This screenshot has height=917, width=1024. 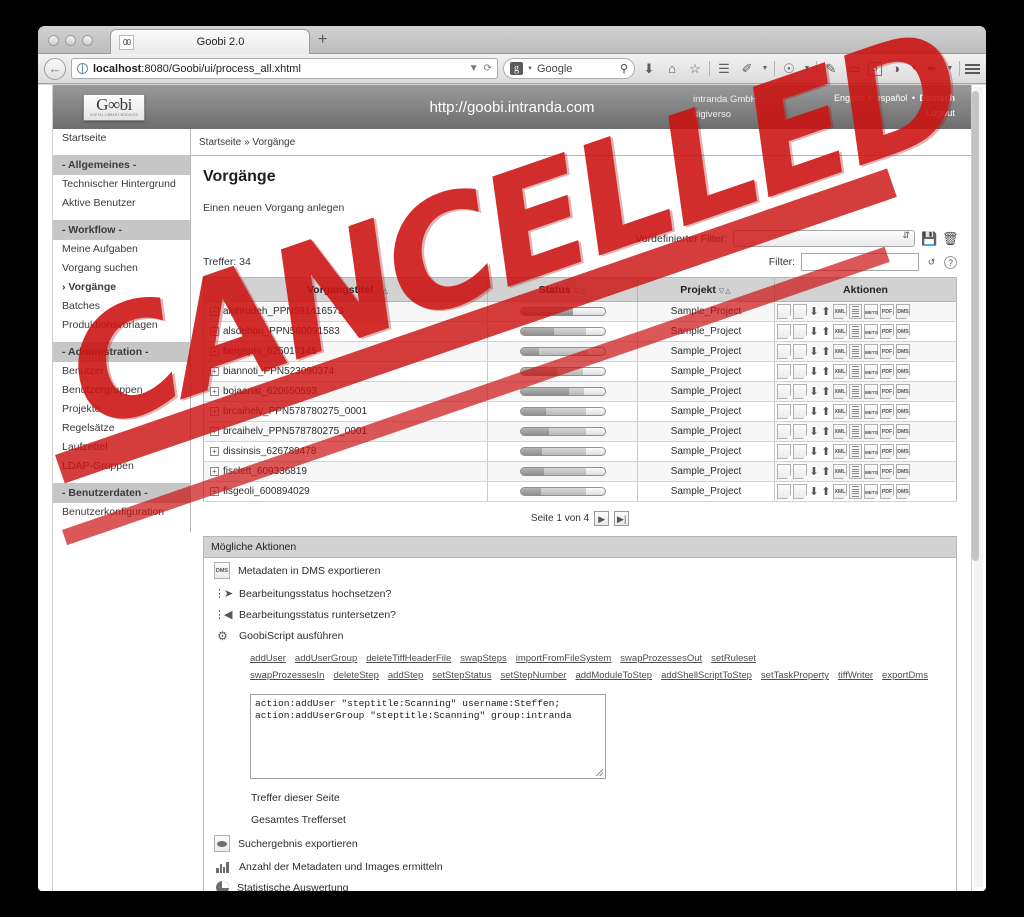 What do you see at coordinates (849, 98) in the screenshot?
I see `language-english: English` at bounding box center [849, 98].